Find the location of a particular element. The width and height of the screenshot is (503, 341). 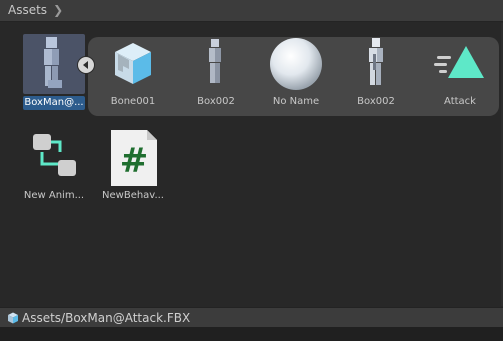

status-bar: Assets/BoxMan@Attack.FBX is located at coordinates (251, 317).